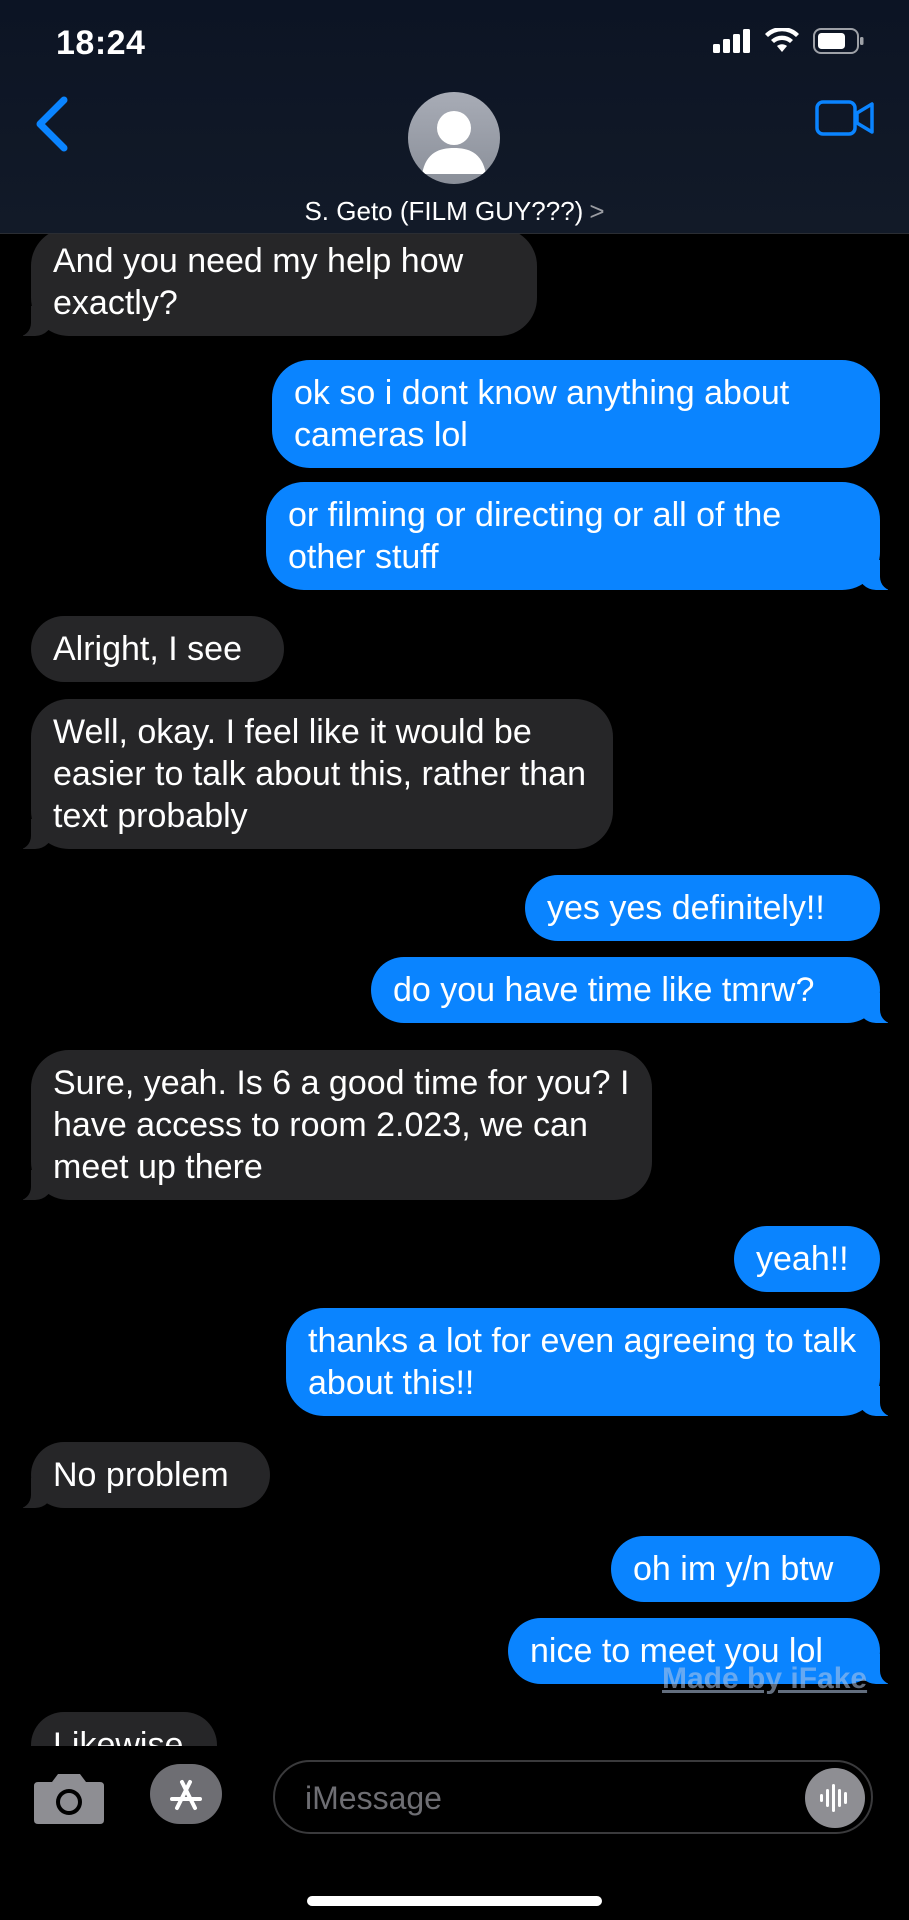  Describe the element at coordinates (765, 1678) in the screenshot. I see `watermark-text: Made by iFake` at that location.